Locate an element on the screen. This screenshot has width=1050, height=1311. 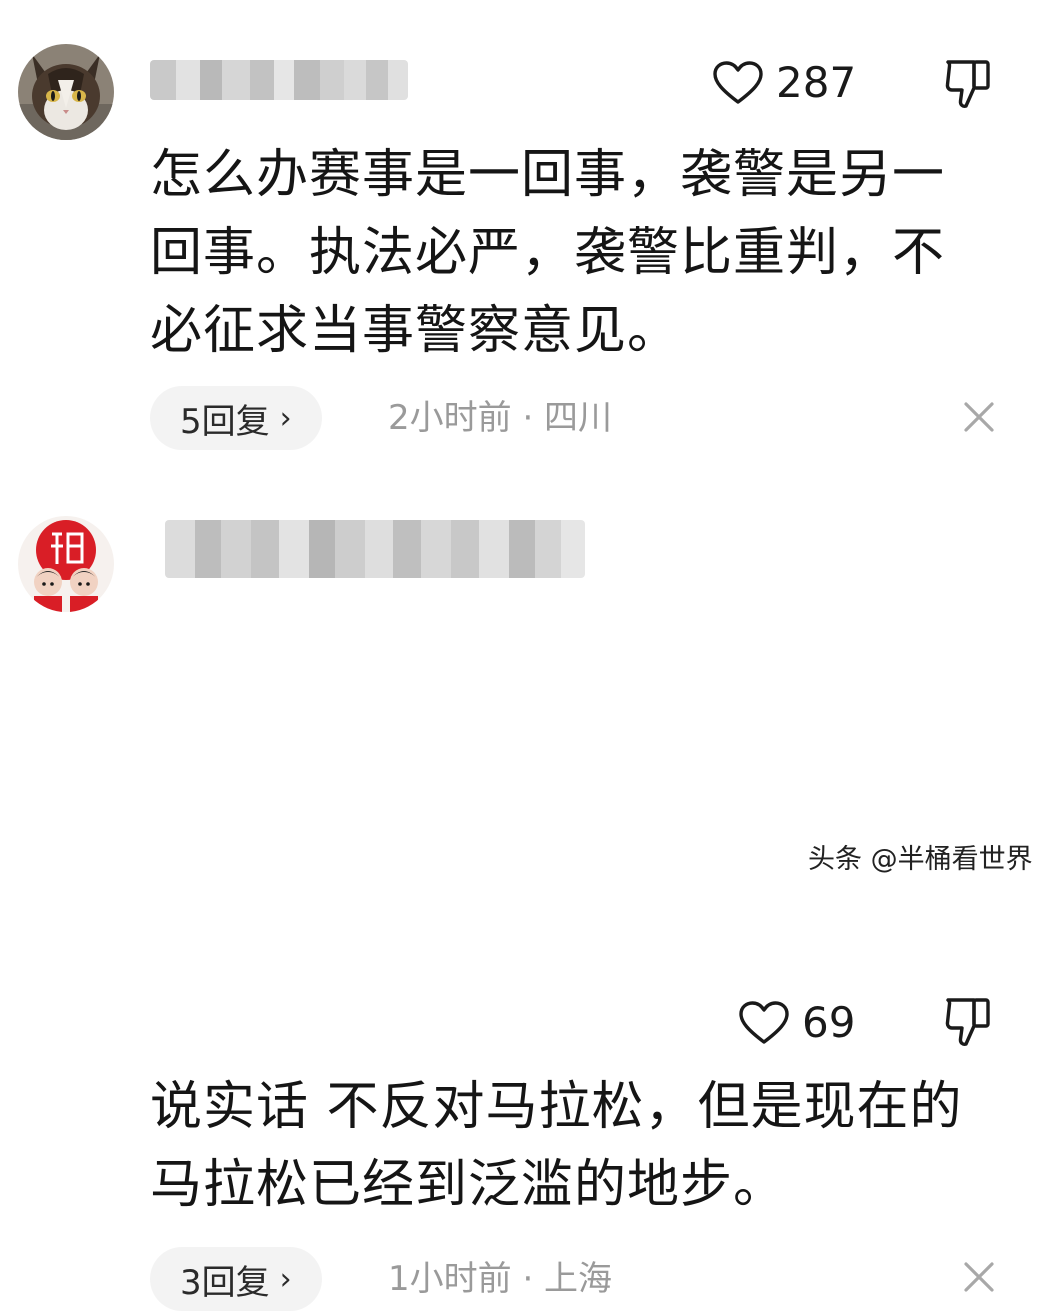
replies-button: 5回复 › is located at coordinates (236, 418).